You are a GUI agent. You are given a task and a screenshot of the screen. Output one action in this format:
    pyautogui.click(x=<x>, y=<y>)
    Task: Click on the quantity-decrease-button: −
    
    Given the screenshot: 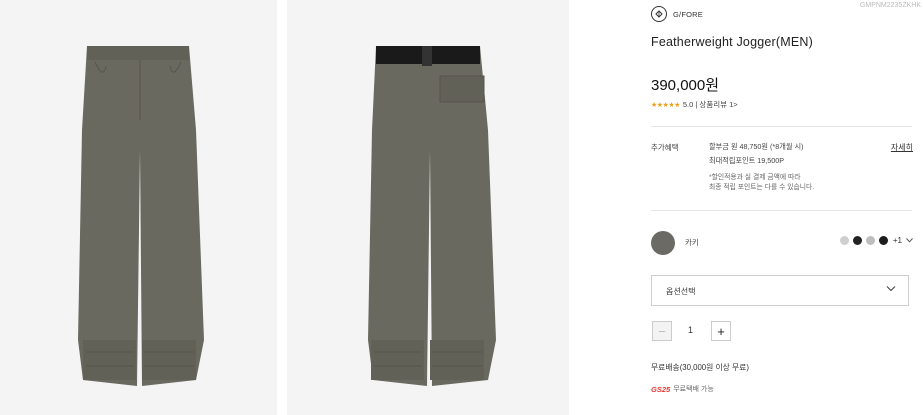 What is the action you would take?
    pyautogui.click(x=662, y=331)
    